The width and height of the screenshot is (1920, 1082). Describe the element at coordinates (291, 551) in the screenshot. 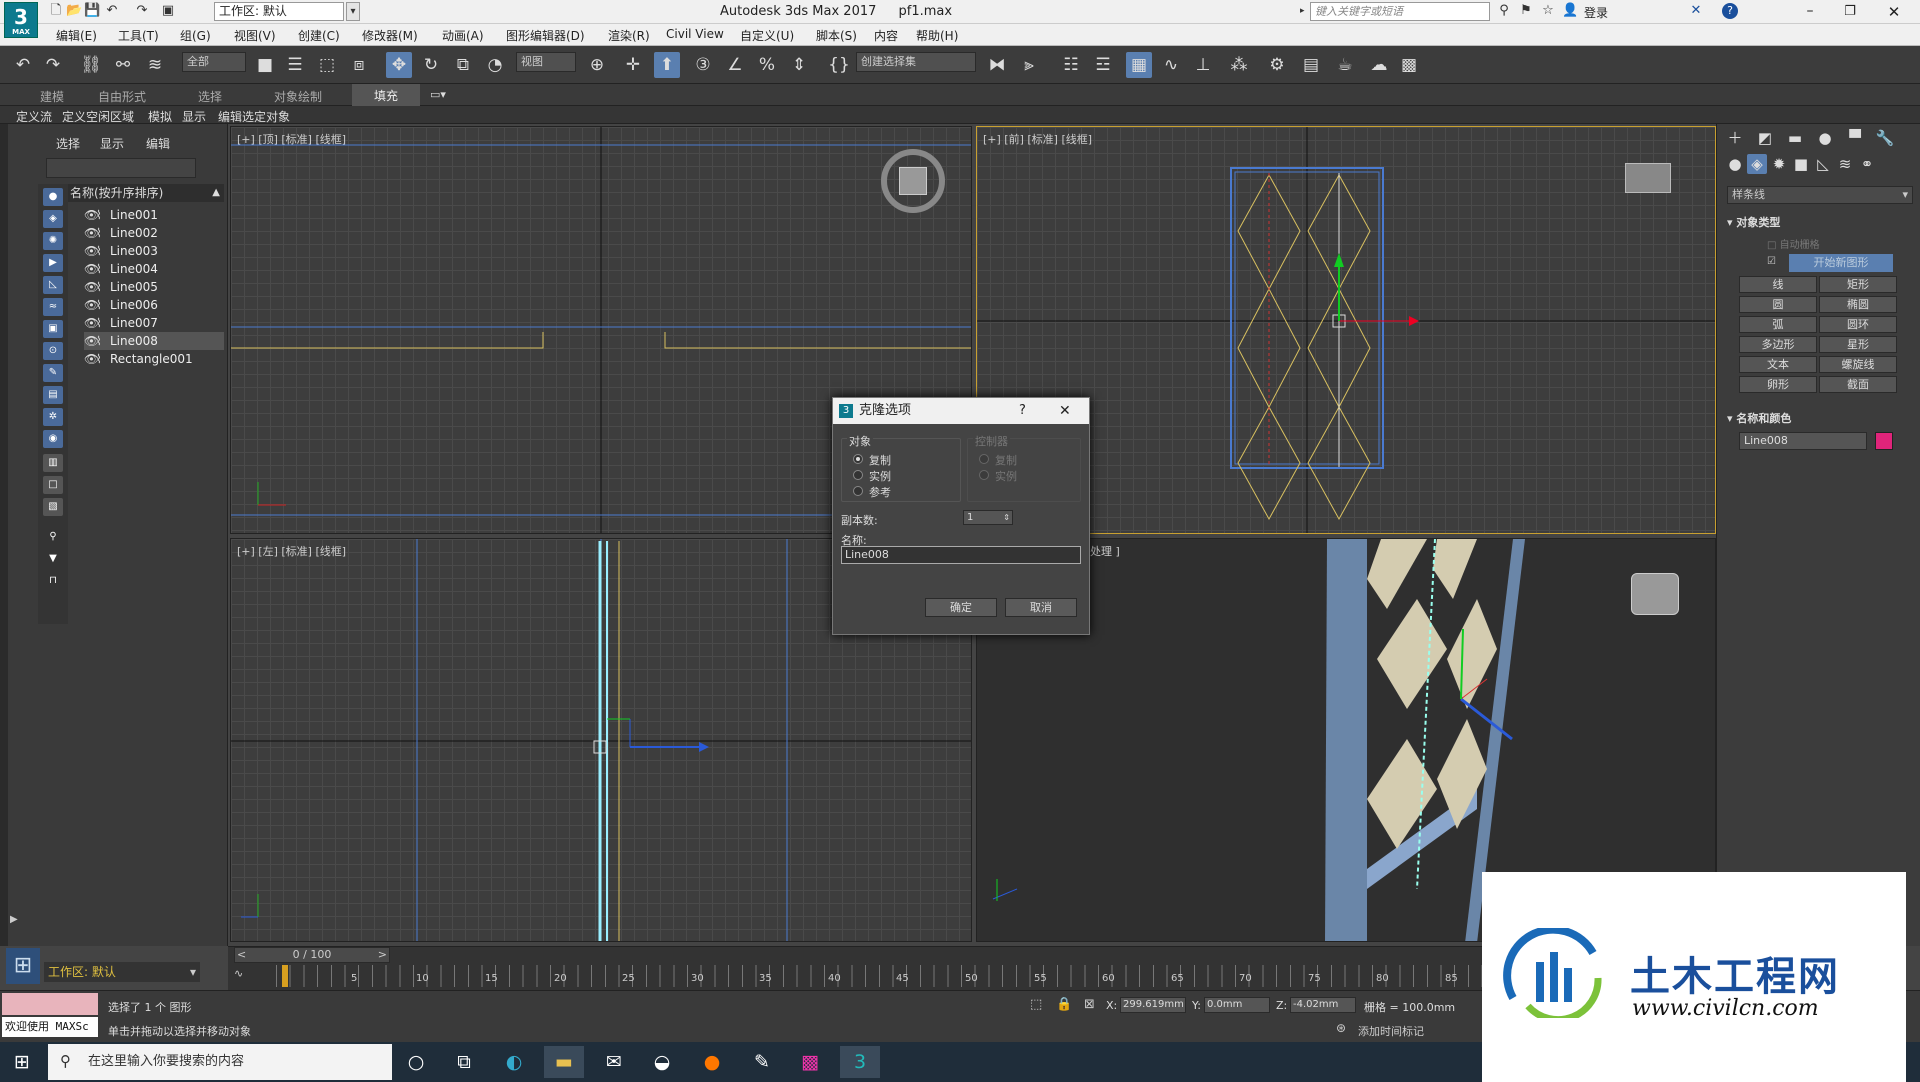

I see `viewport-left-label: [+] [左] [标准] [线框]` at that location.